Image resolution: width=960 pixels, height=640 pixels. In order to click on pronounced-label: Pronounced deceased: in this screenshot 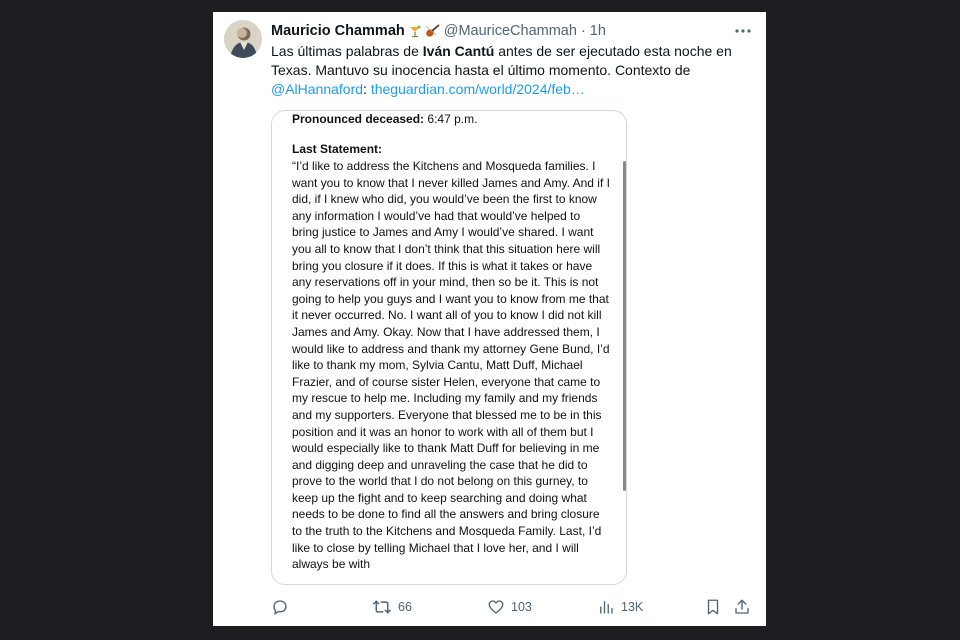, I will do `click(358, 119)`.